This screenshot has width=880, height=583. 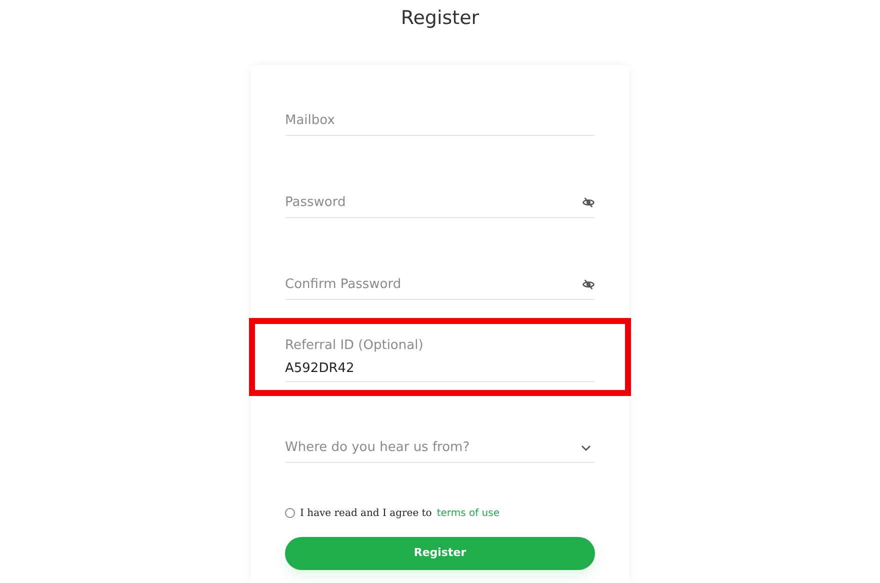 I want to click on agreement-text: I have read and I agree to, so click(x=366, y=513).